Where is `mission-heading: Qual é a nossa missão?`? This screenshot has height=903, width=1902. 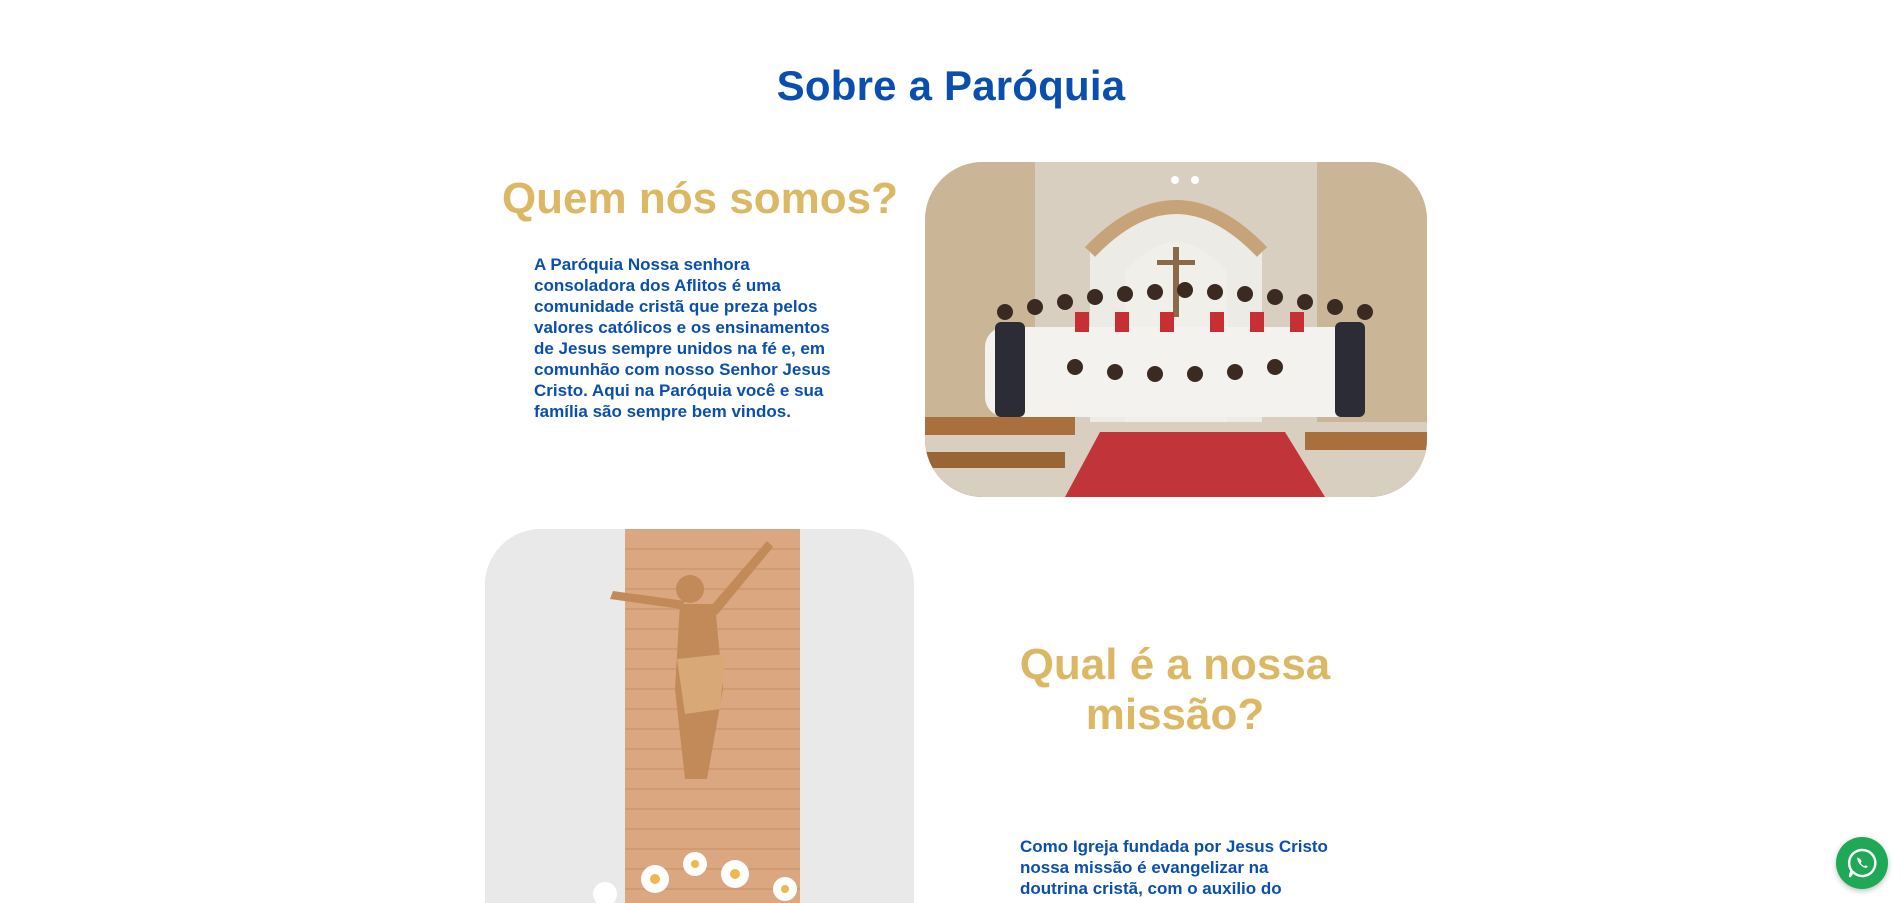
mission-heading: Qual é a nossa missão? is located at coordinates (1175, 689).